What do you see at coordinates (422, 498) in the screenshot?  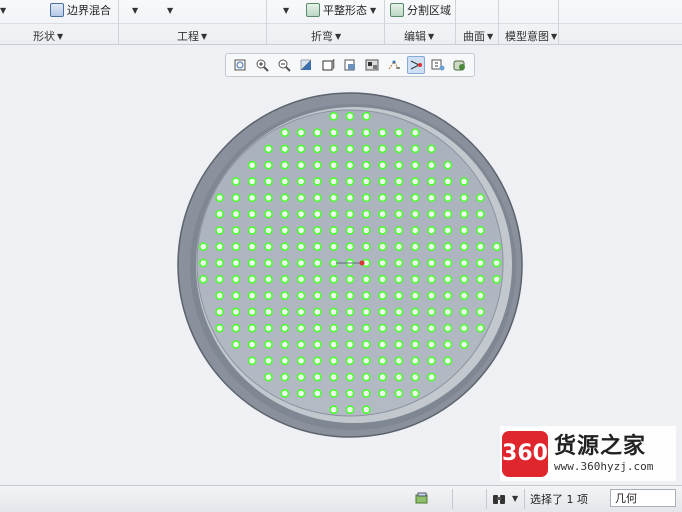 I see `regen-status-icon` at bounding box center [422, 498].